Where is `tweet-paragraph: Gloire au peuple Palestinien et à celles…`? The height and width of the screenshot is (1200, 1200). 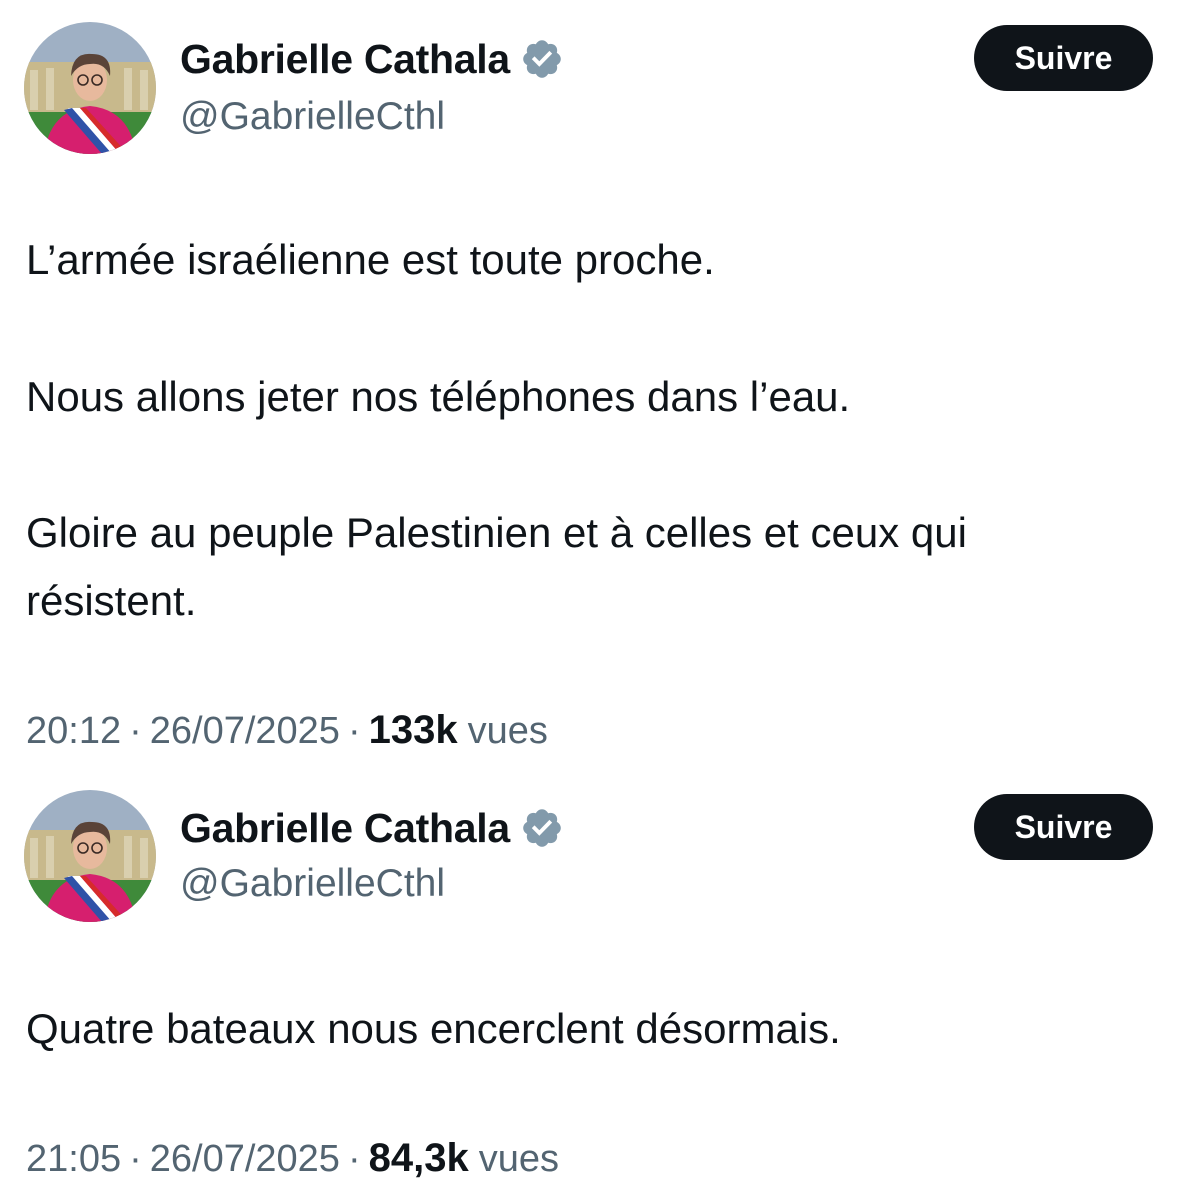 tweet-paragraph: Gloire au peuple Palestinien et à celles… is located at coordinates (496, 532).